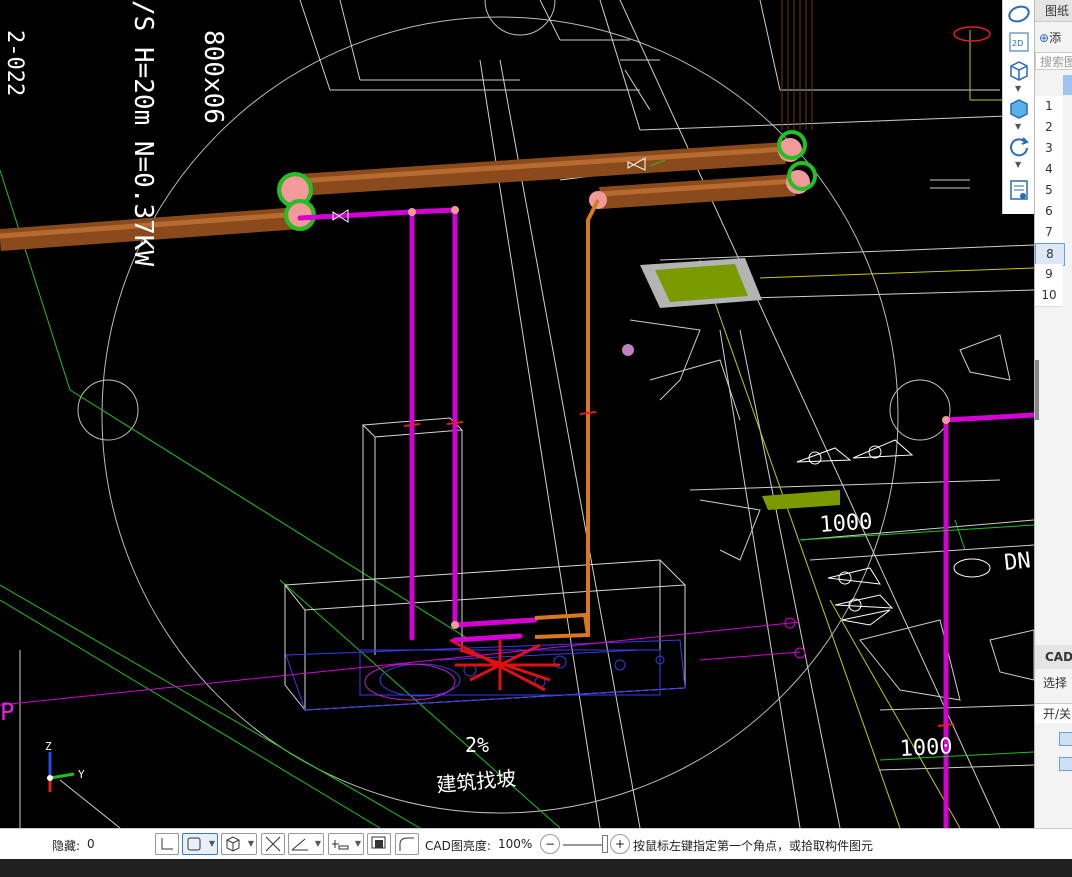 Image resolution: width=1072 pixels, height=877 pixels. Describe the element at coordinates (1049, 191) in the screenshot. I see `list-row-5: 5` at that location.